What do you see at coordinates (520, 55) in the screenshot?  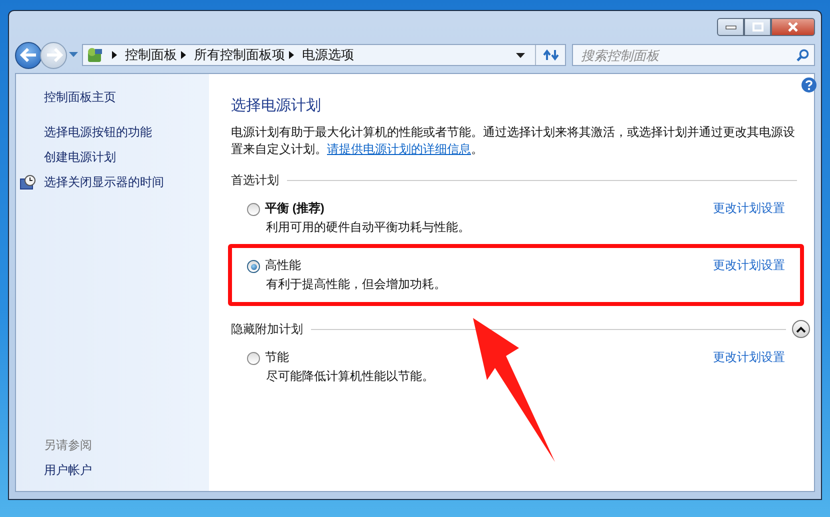 I see `dropdown-arrow-icon` at bounding box center [520, 55].